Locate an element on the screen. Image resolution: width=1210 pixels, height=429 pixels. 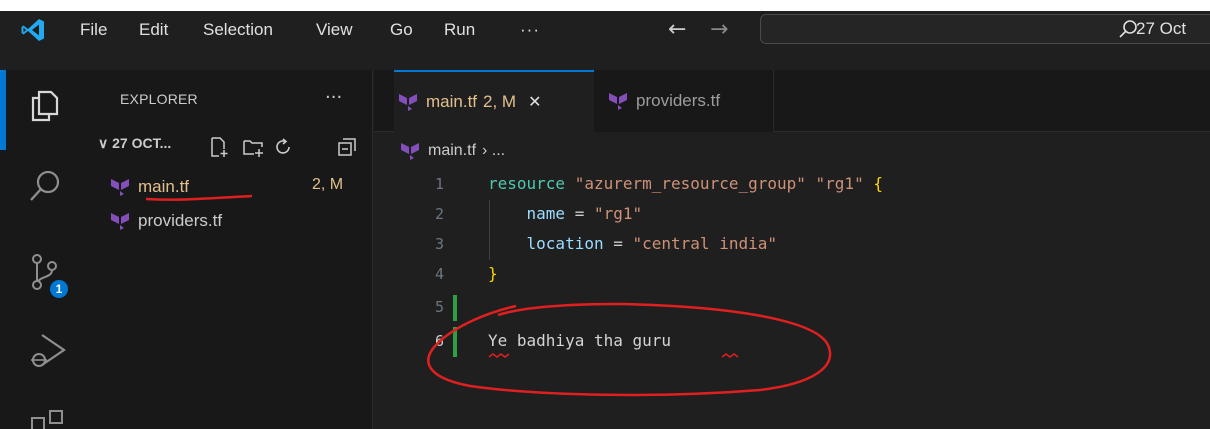
menu-view: View is located at coordinates (334, 30).